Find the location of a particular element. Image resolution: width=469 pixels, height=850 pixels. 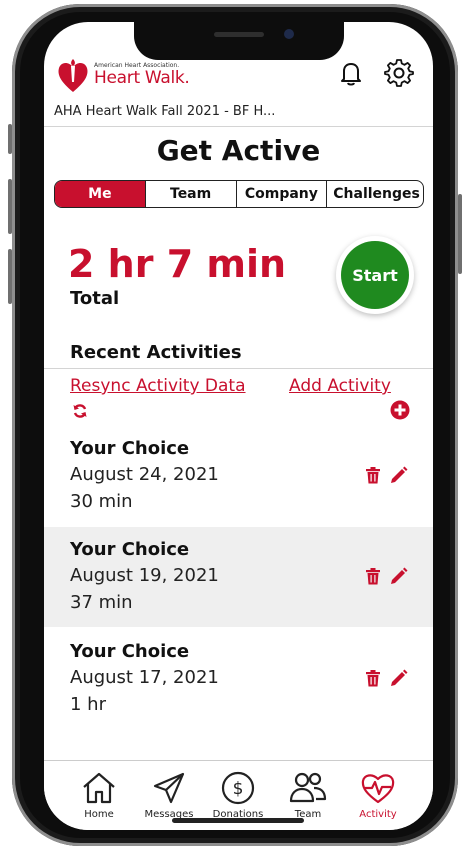

camera is located at coordinates (289, 34).